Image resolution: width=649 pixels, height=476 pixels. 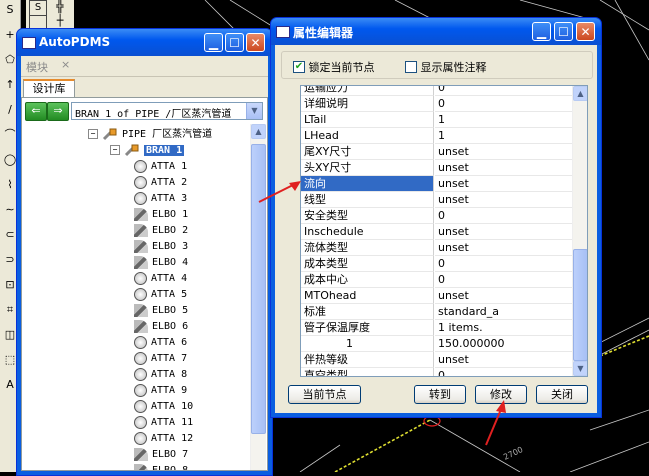 I want to click on tree-item: ELBO 5, so click(x=161, y=311).